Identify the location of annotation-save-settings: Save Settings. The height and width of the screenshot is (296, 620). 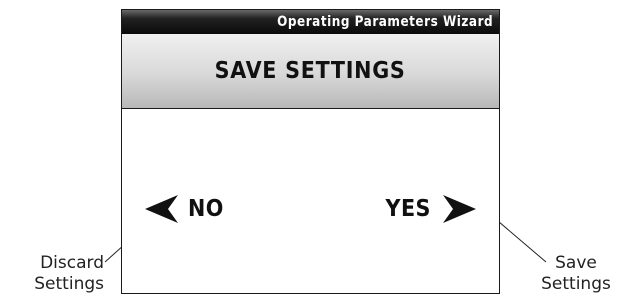
(576, 274).